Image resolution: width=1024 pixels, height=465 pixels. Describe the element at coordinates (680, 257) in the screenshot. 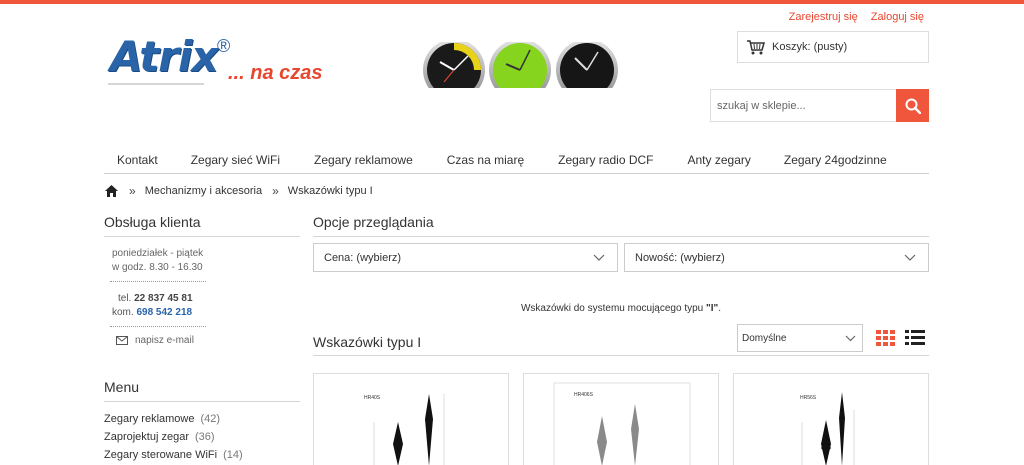

I see `new-filter-value: Nowość: (wybierz)` at that location.